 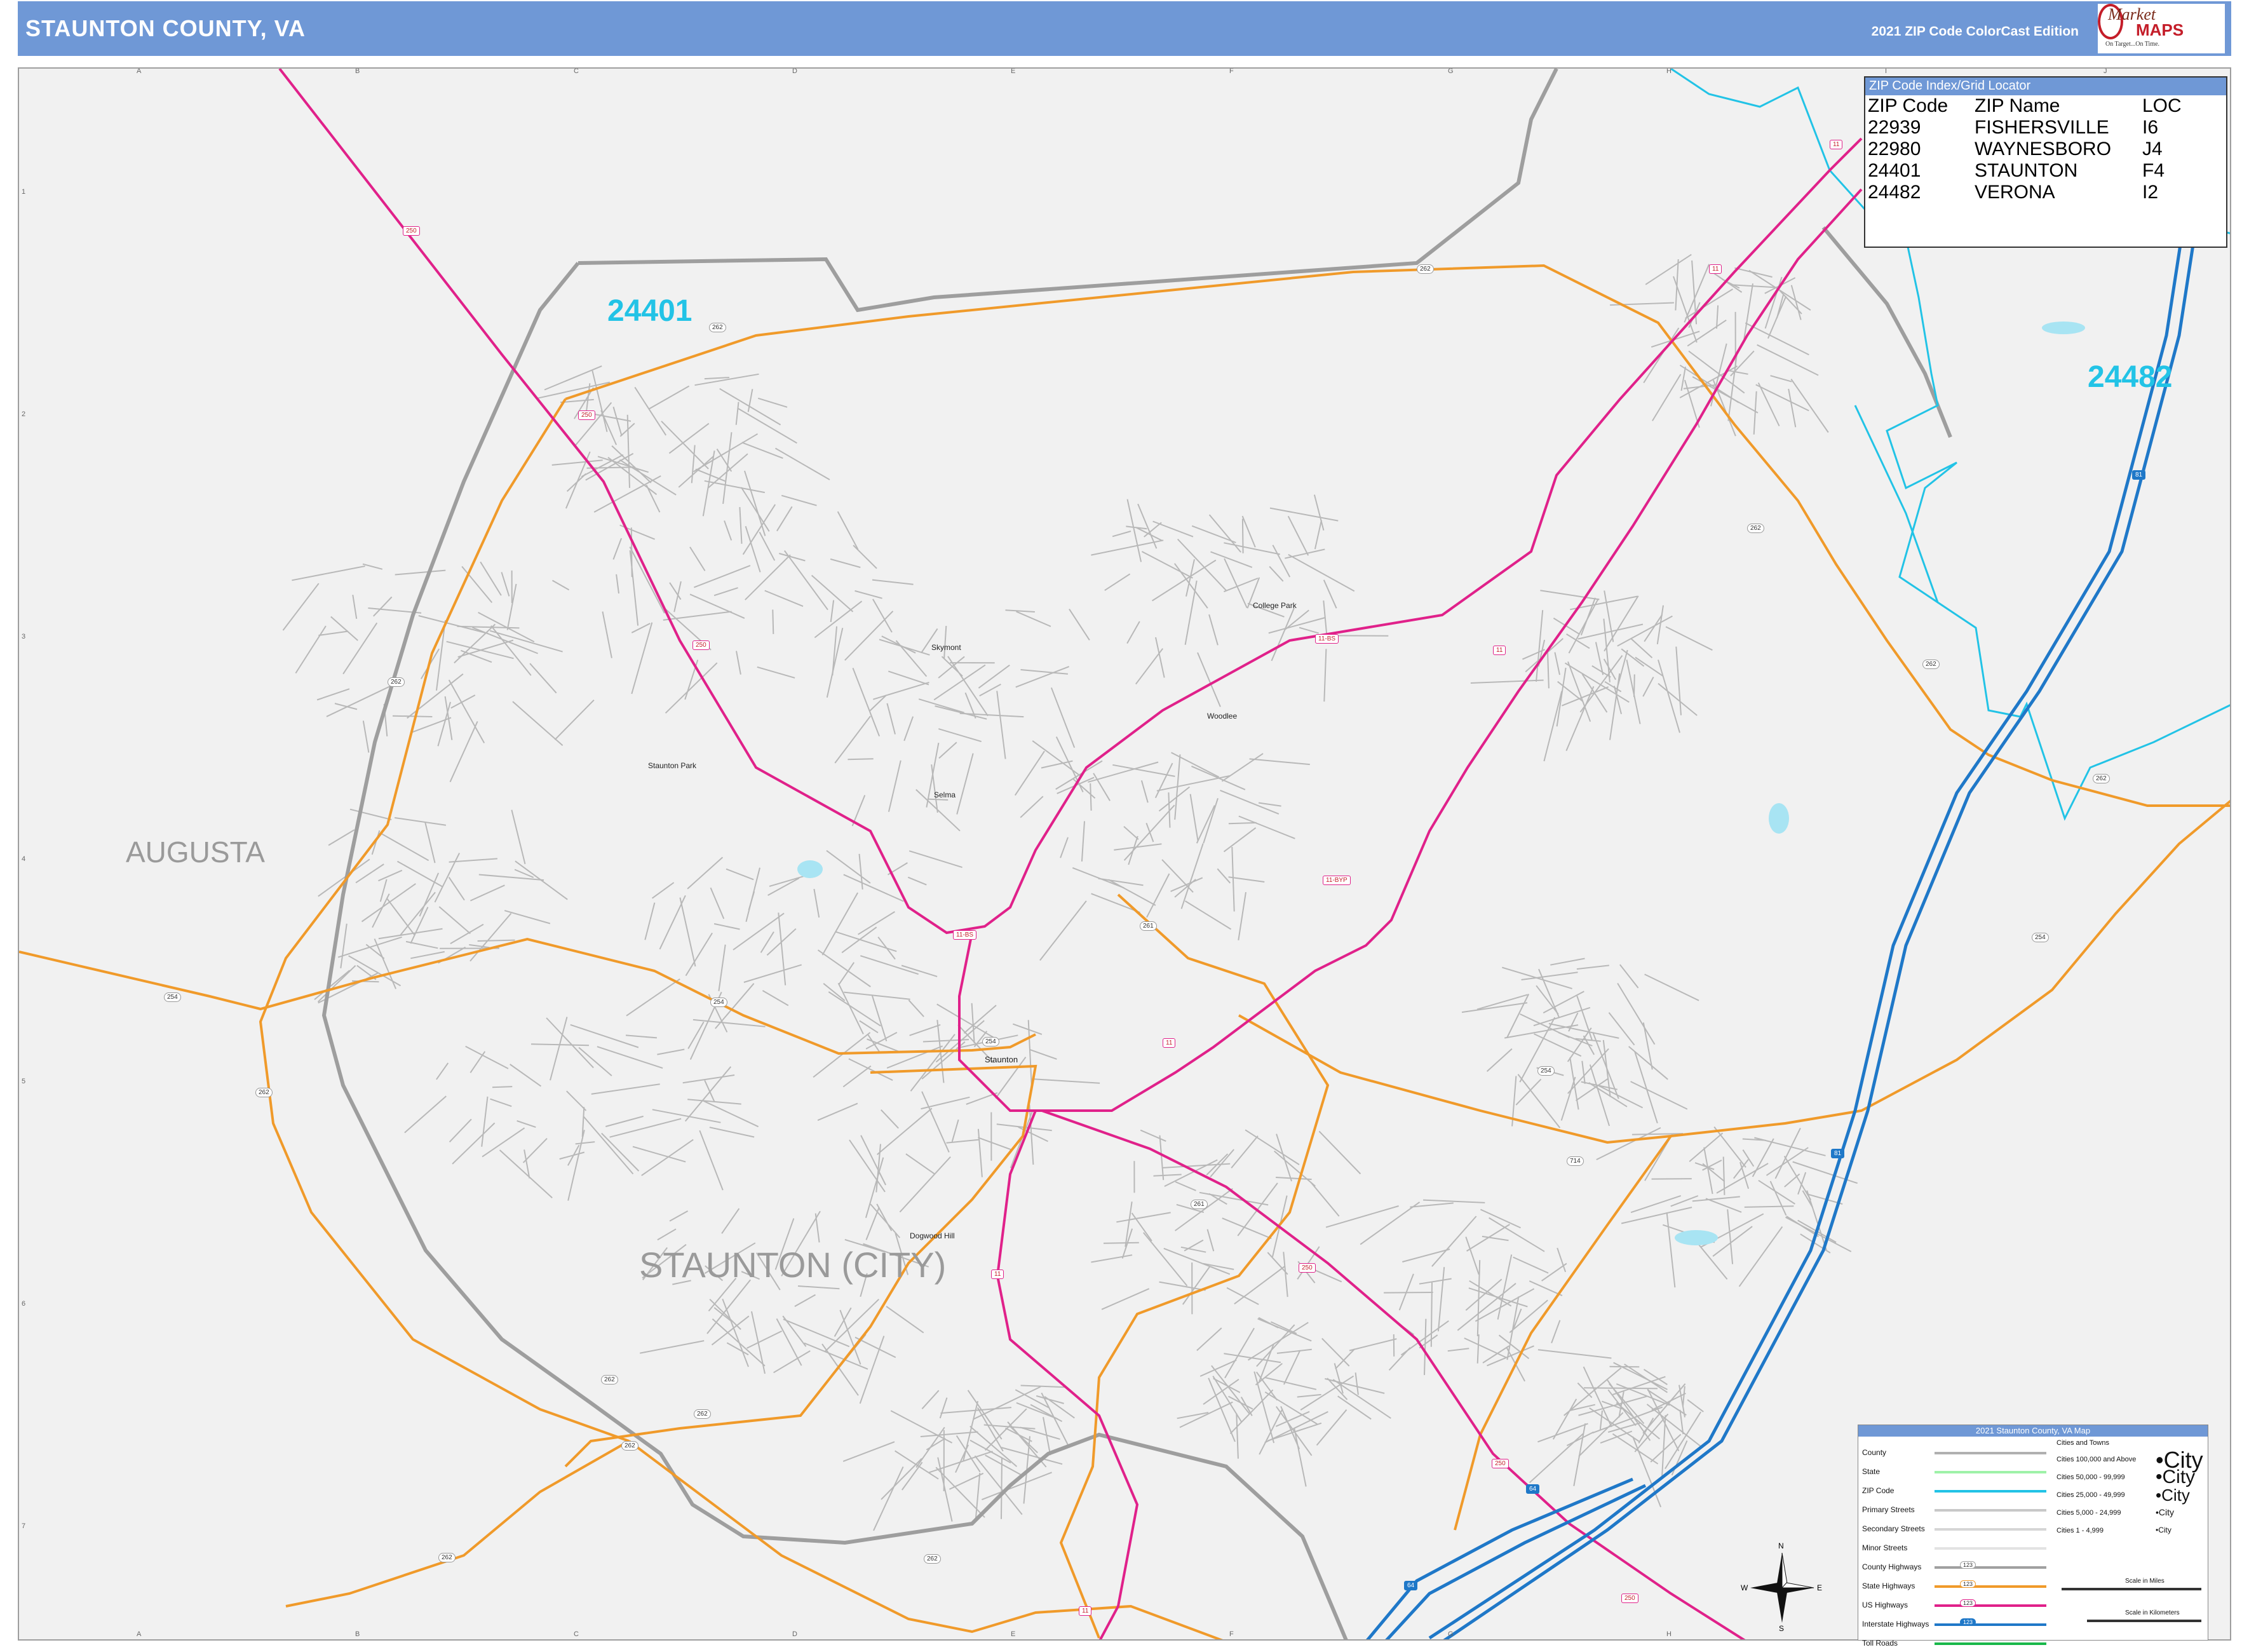 What do you see at coordinates (2150, 127) in the screenshot?
I see `zip-loc-cell: I6` at bounding box center [2150, 127].